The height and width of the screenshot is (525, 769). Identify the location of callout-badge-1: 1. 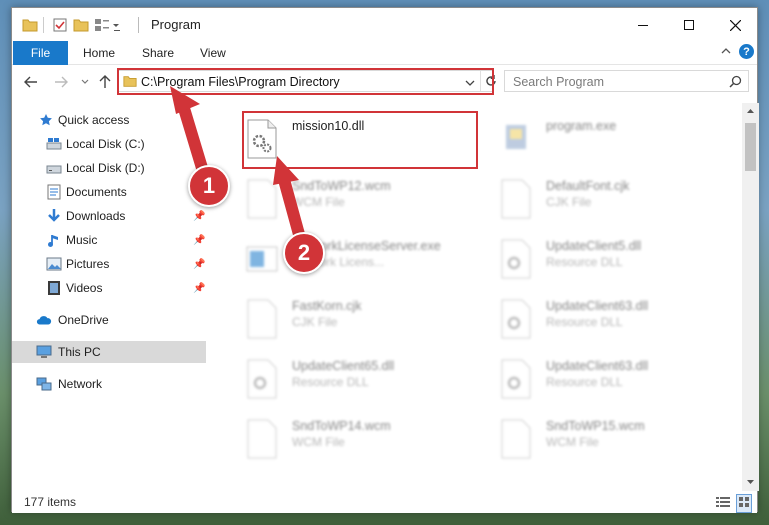
(209, 186).